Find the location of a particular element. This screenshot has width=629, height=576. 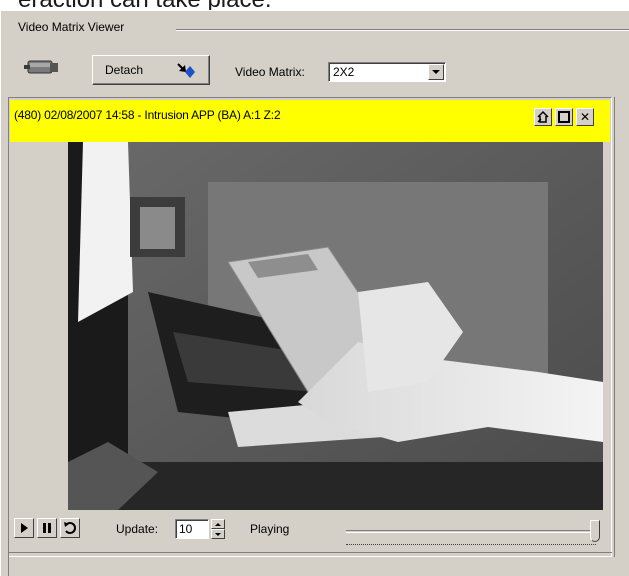

chevron-down-icon is located at coordinates (436, 72).